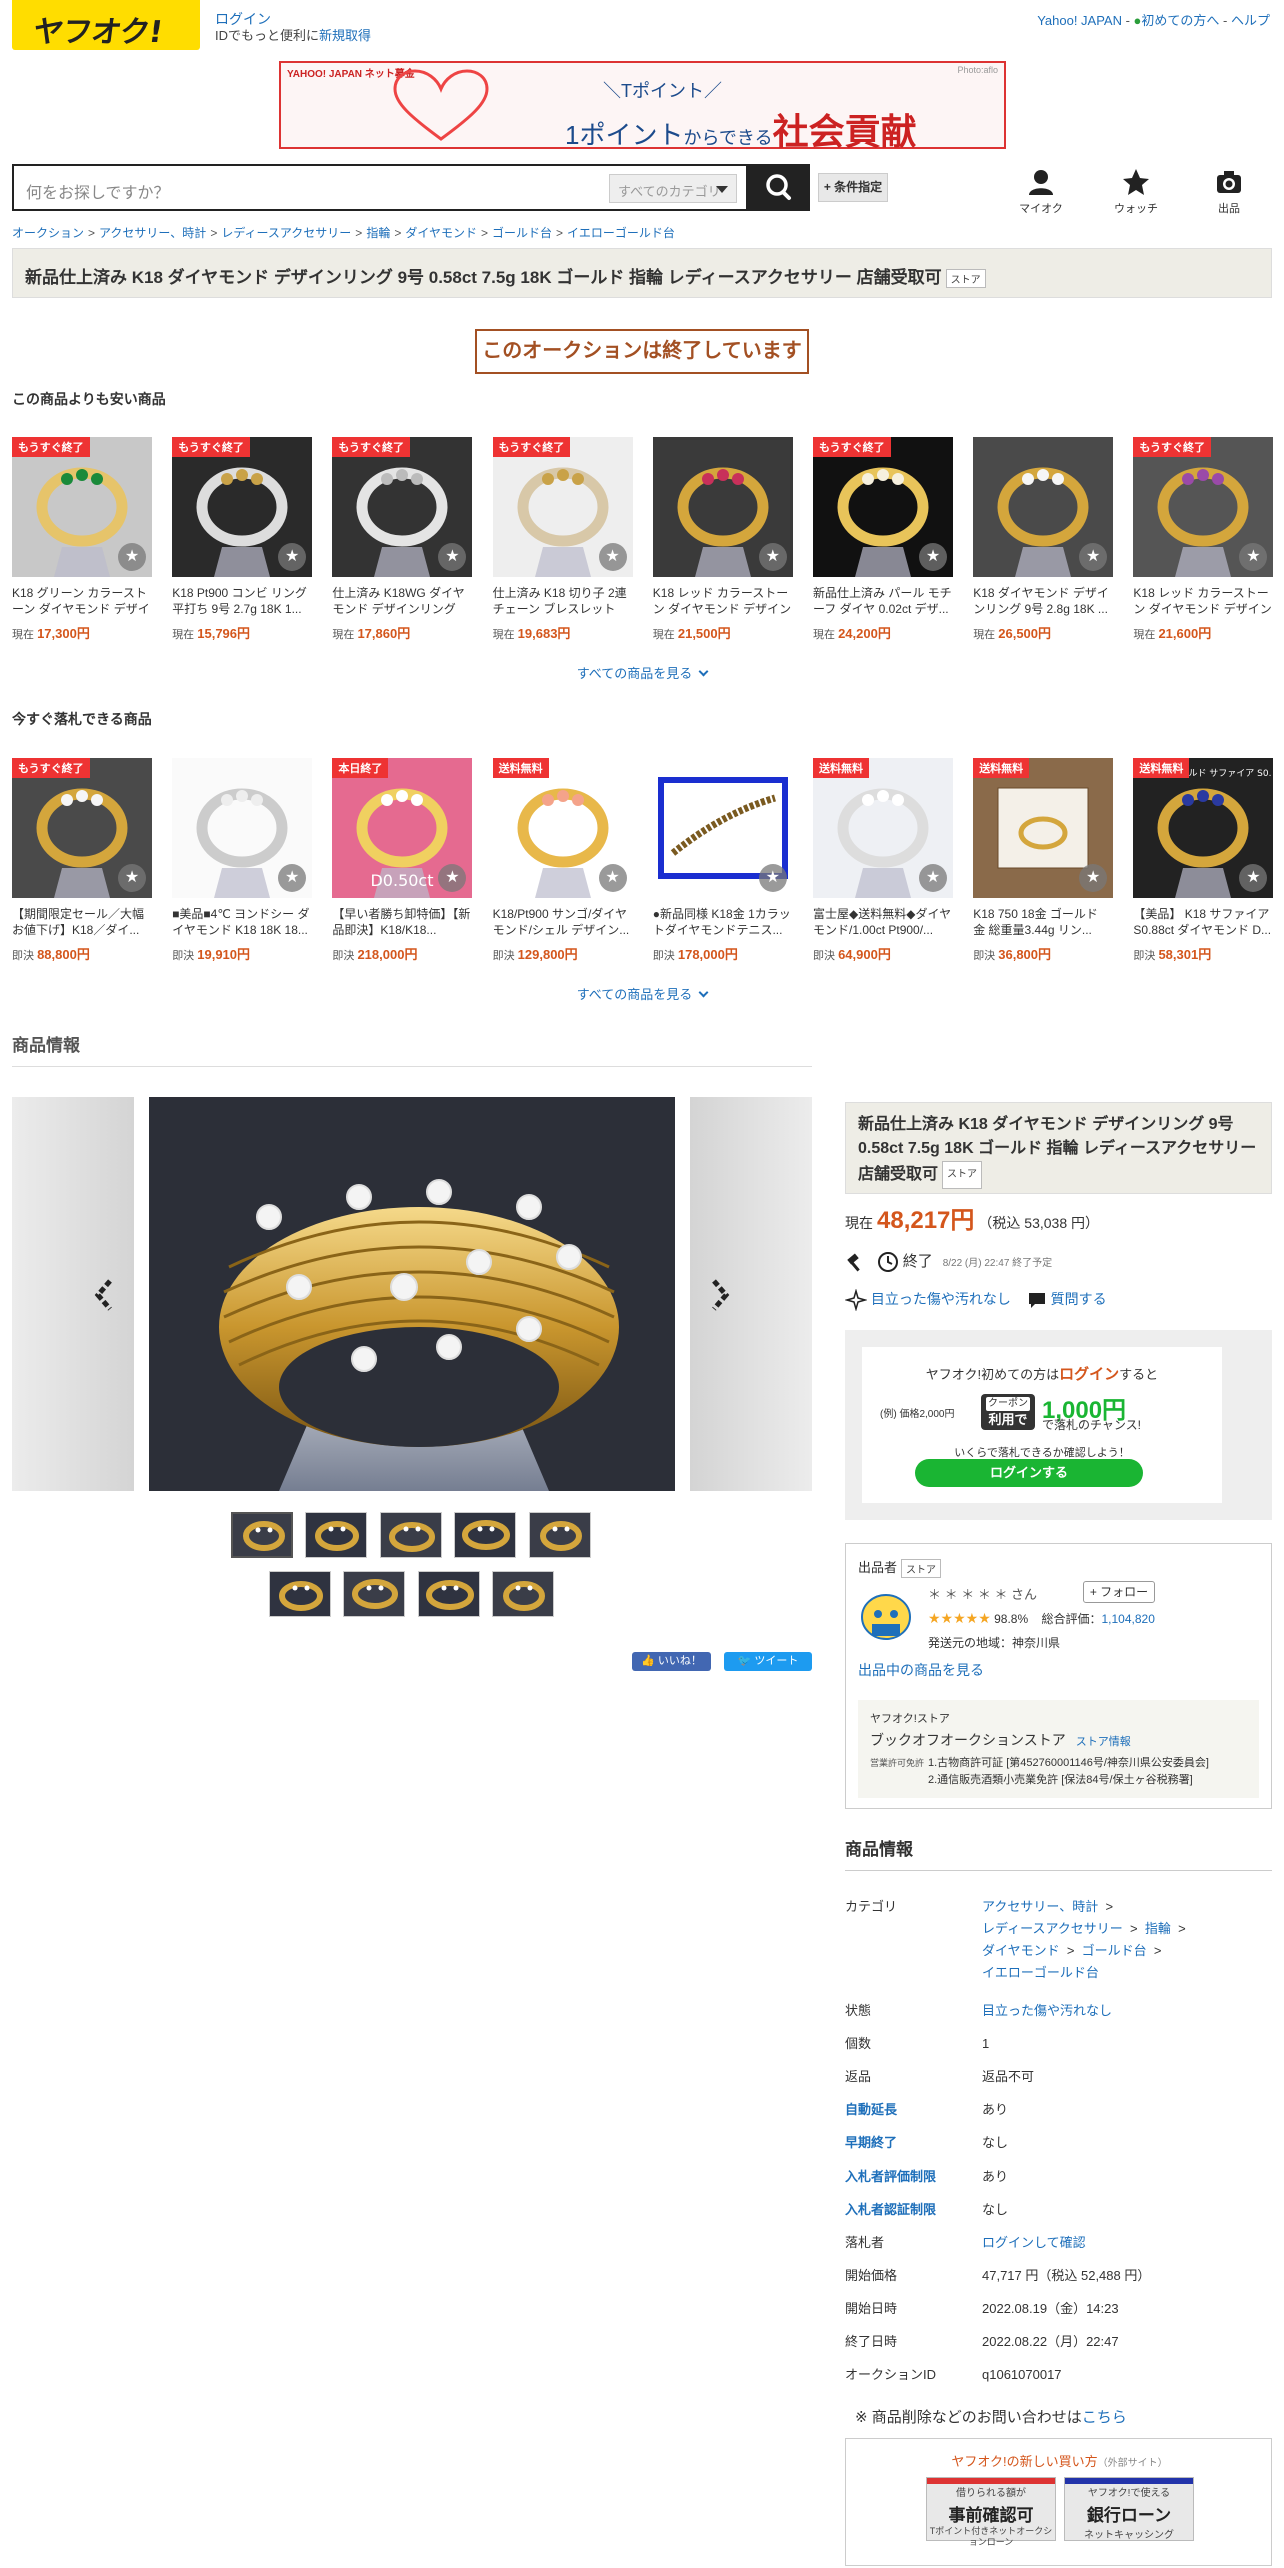 The image size is (1284, 2568). I want to click on cheaper-see-all-link: すべての商品を見る, so click(642, 672).